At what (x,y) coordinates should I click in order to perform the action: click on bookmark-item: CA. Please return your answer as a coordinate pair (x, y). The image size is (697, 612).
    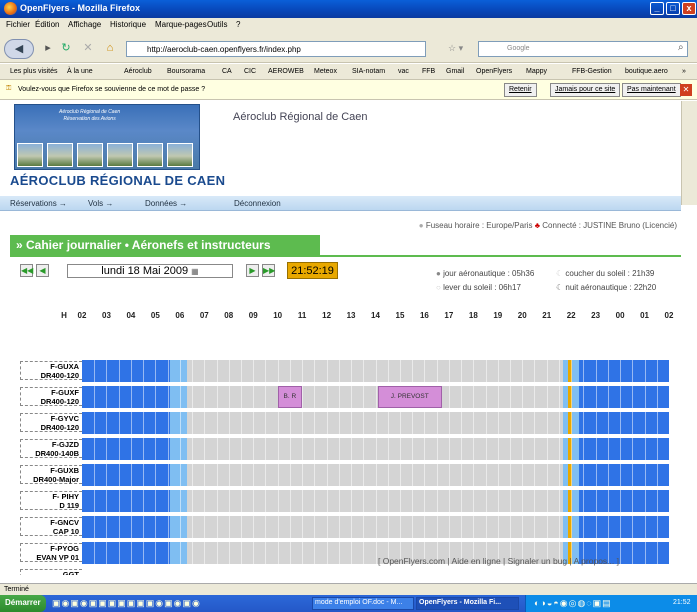
    Looking at the image, I should click on (227, 71).